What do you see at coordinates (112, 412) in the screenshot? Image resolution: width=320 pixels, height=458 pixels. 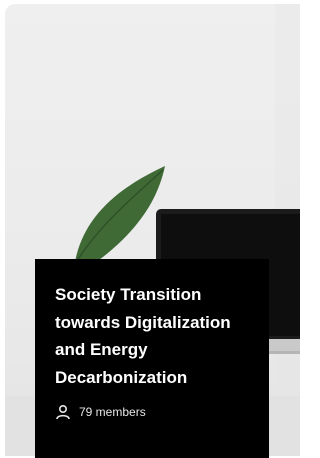 I see `members-label: 79 members` at bounding box center [112, 412].